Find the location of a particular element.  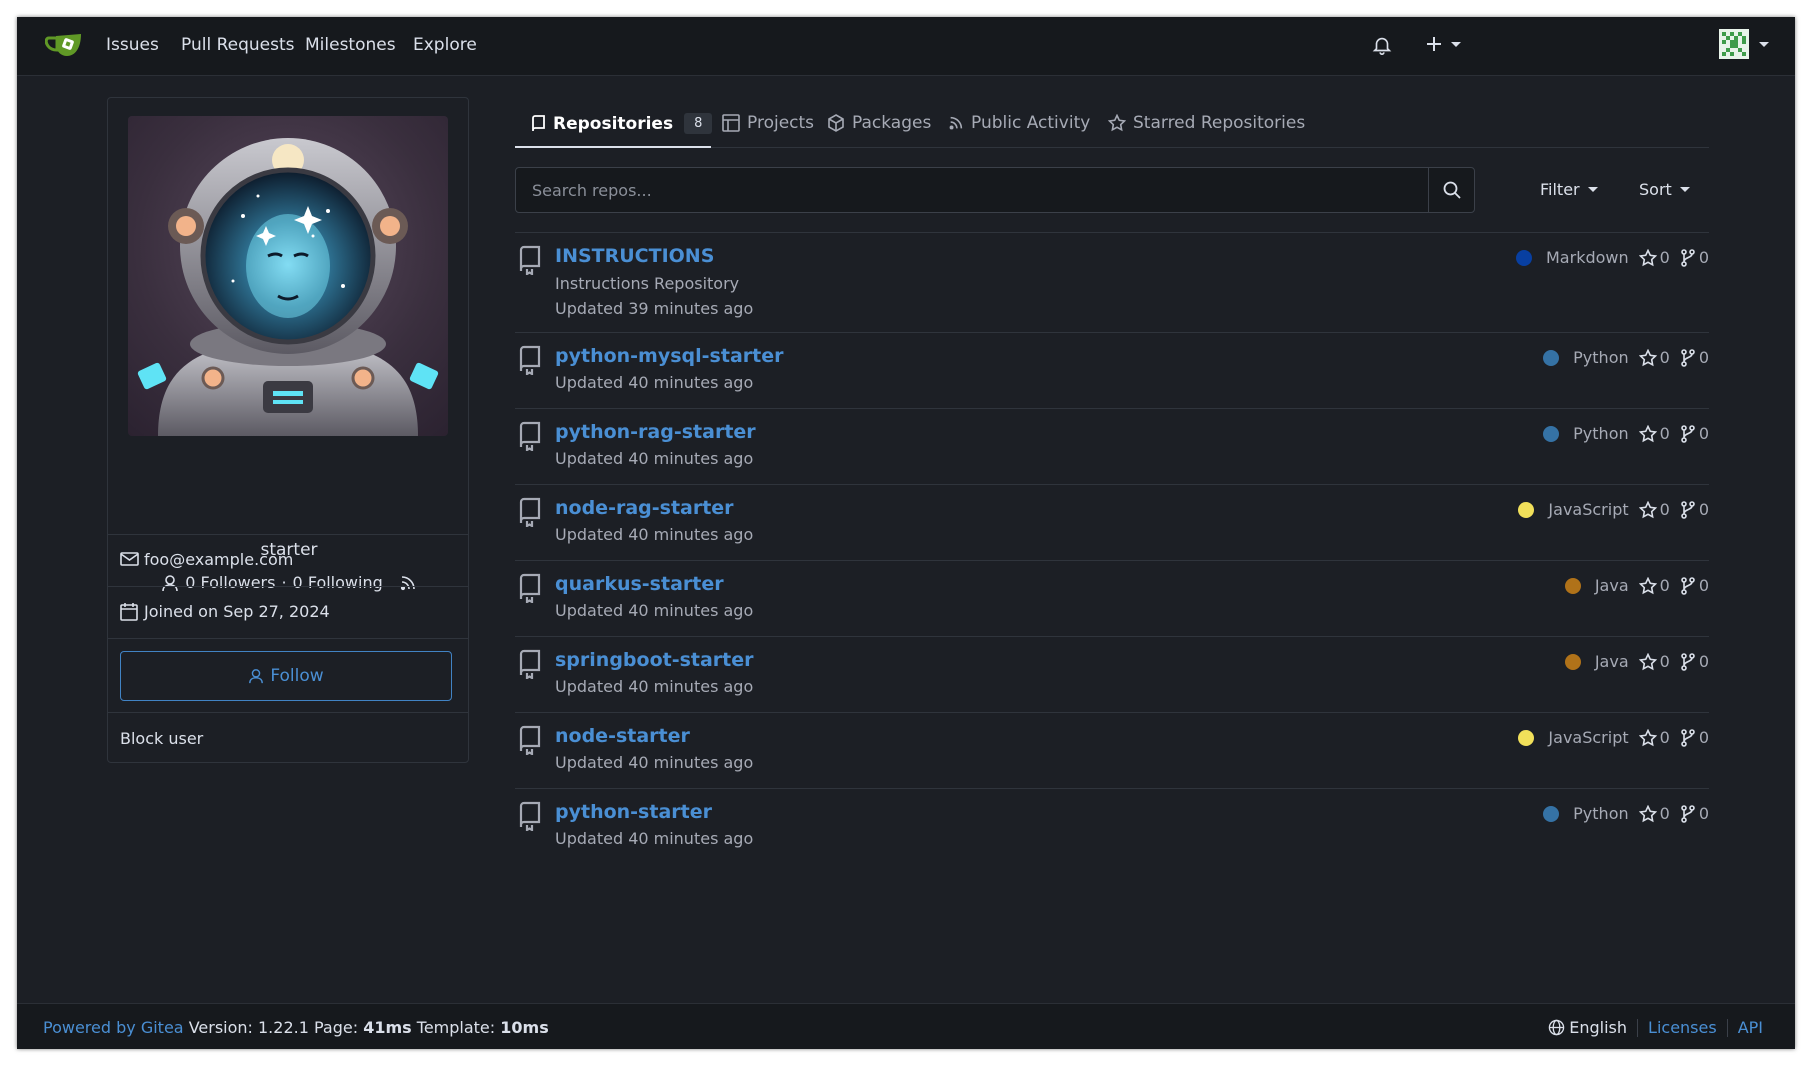

search-input is located at coordinates (973, 190).